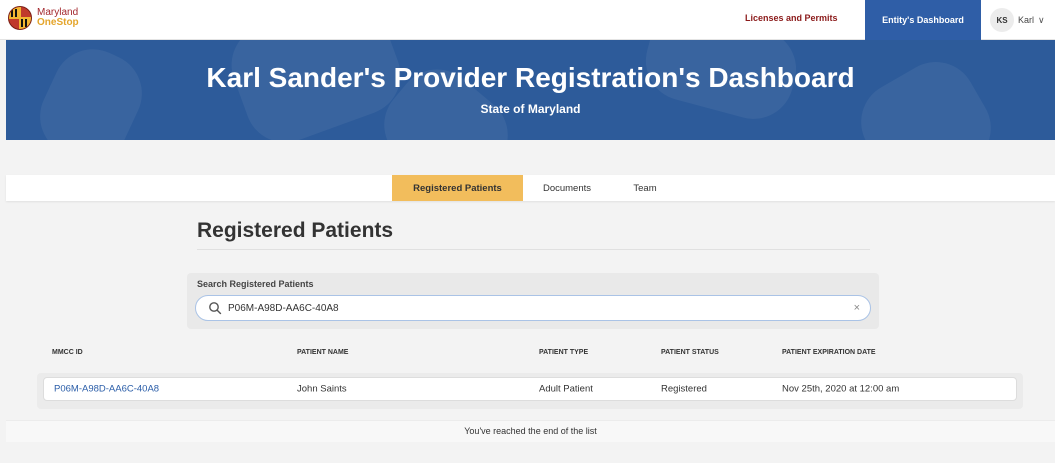  What do you see at coordinates (255, 284) in the screenshot?
I see `search-label: Search Registered Patients` at bounding box center [255, 284].